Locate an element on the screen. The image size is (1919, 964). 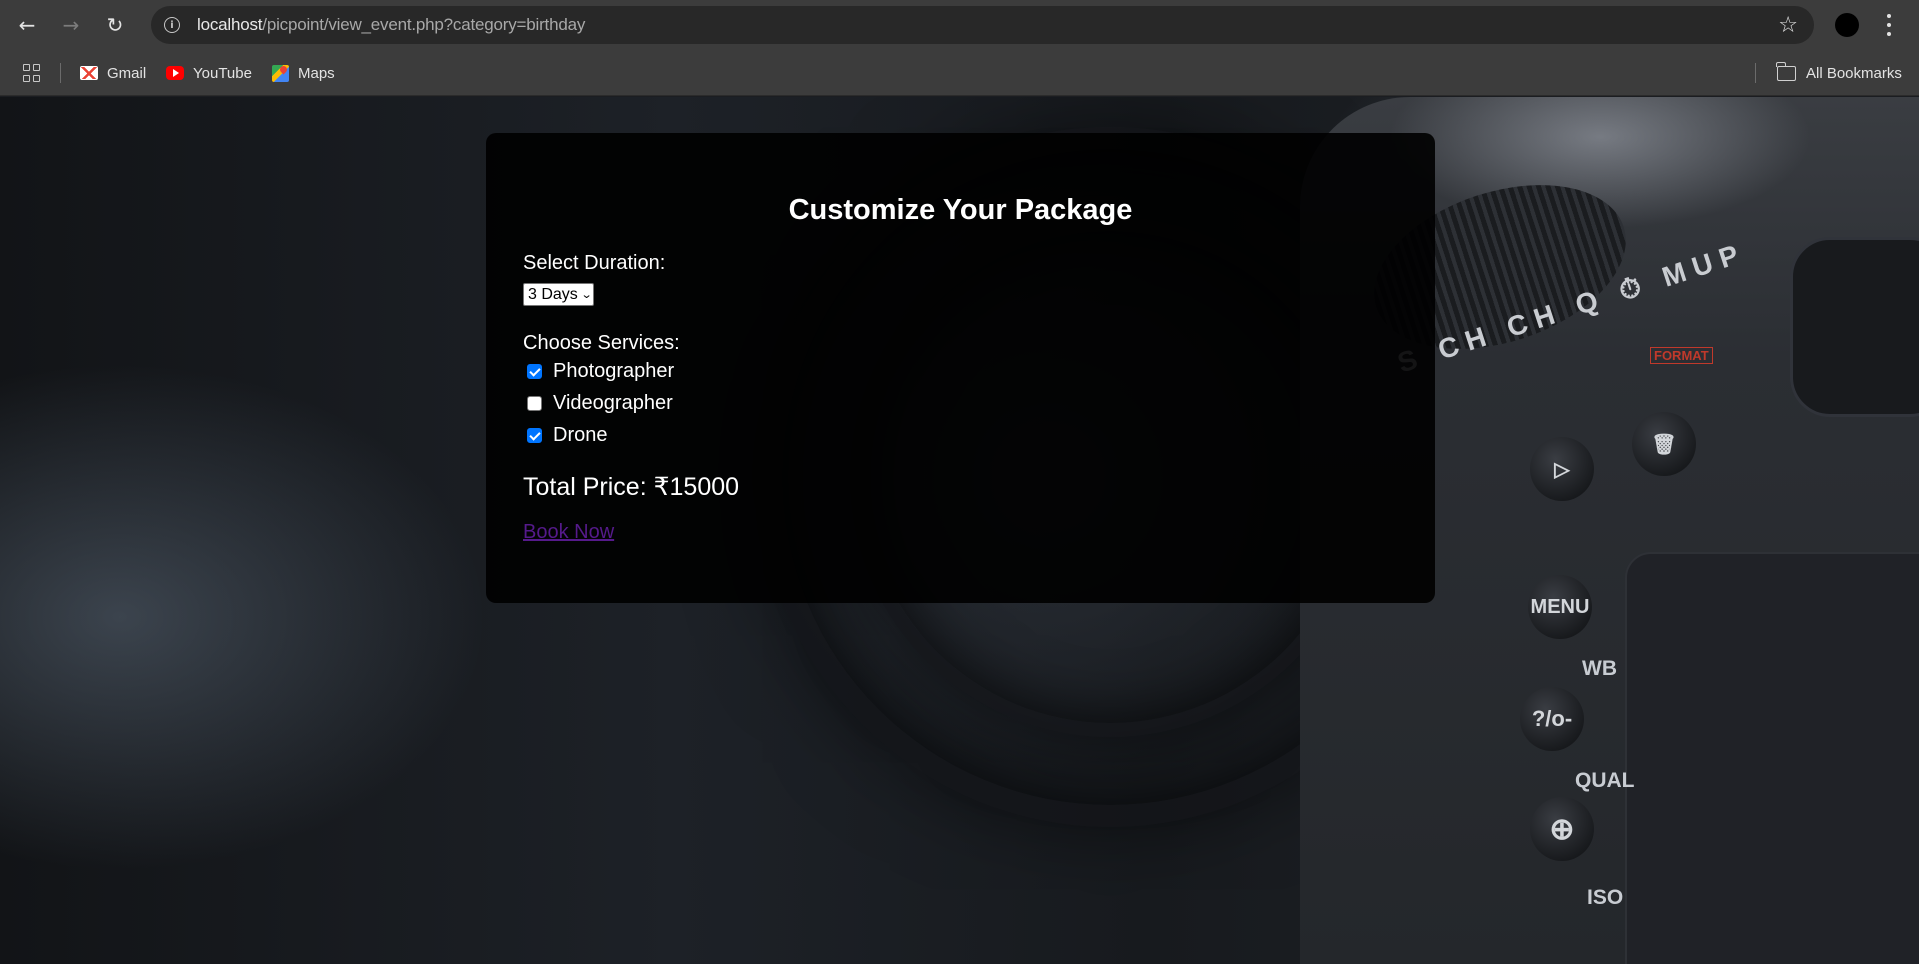
videographer-checkbox is located at coordinates (534, 403).